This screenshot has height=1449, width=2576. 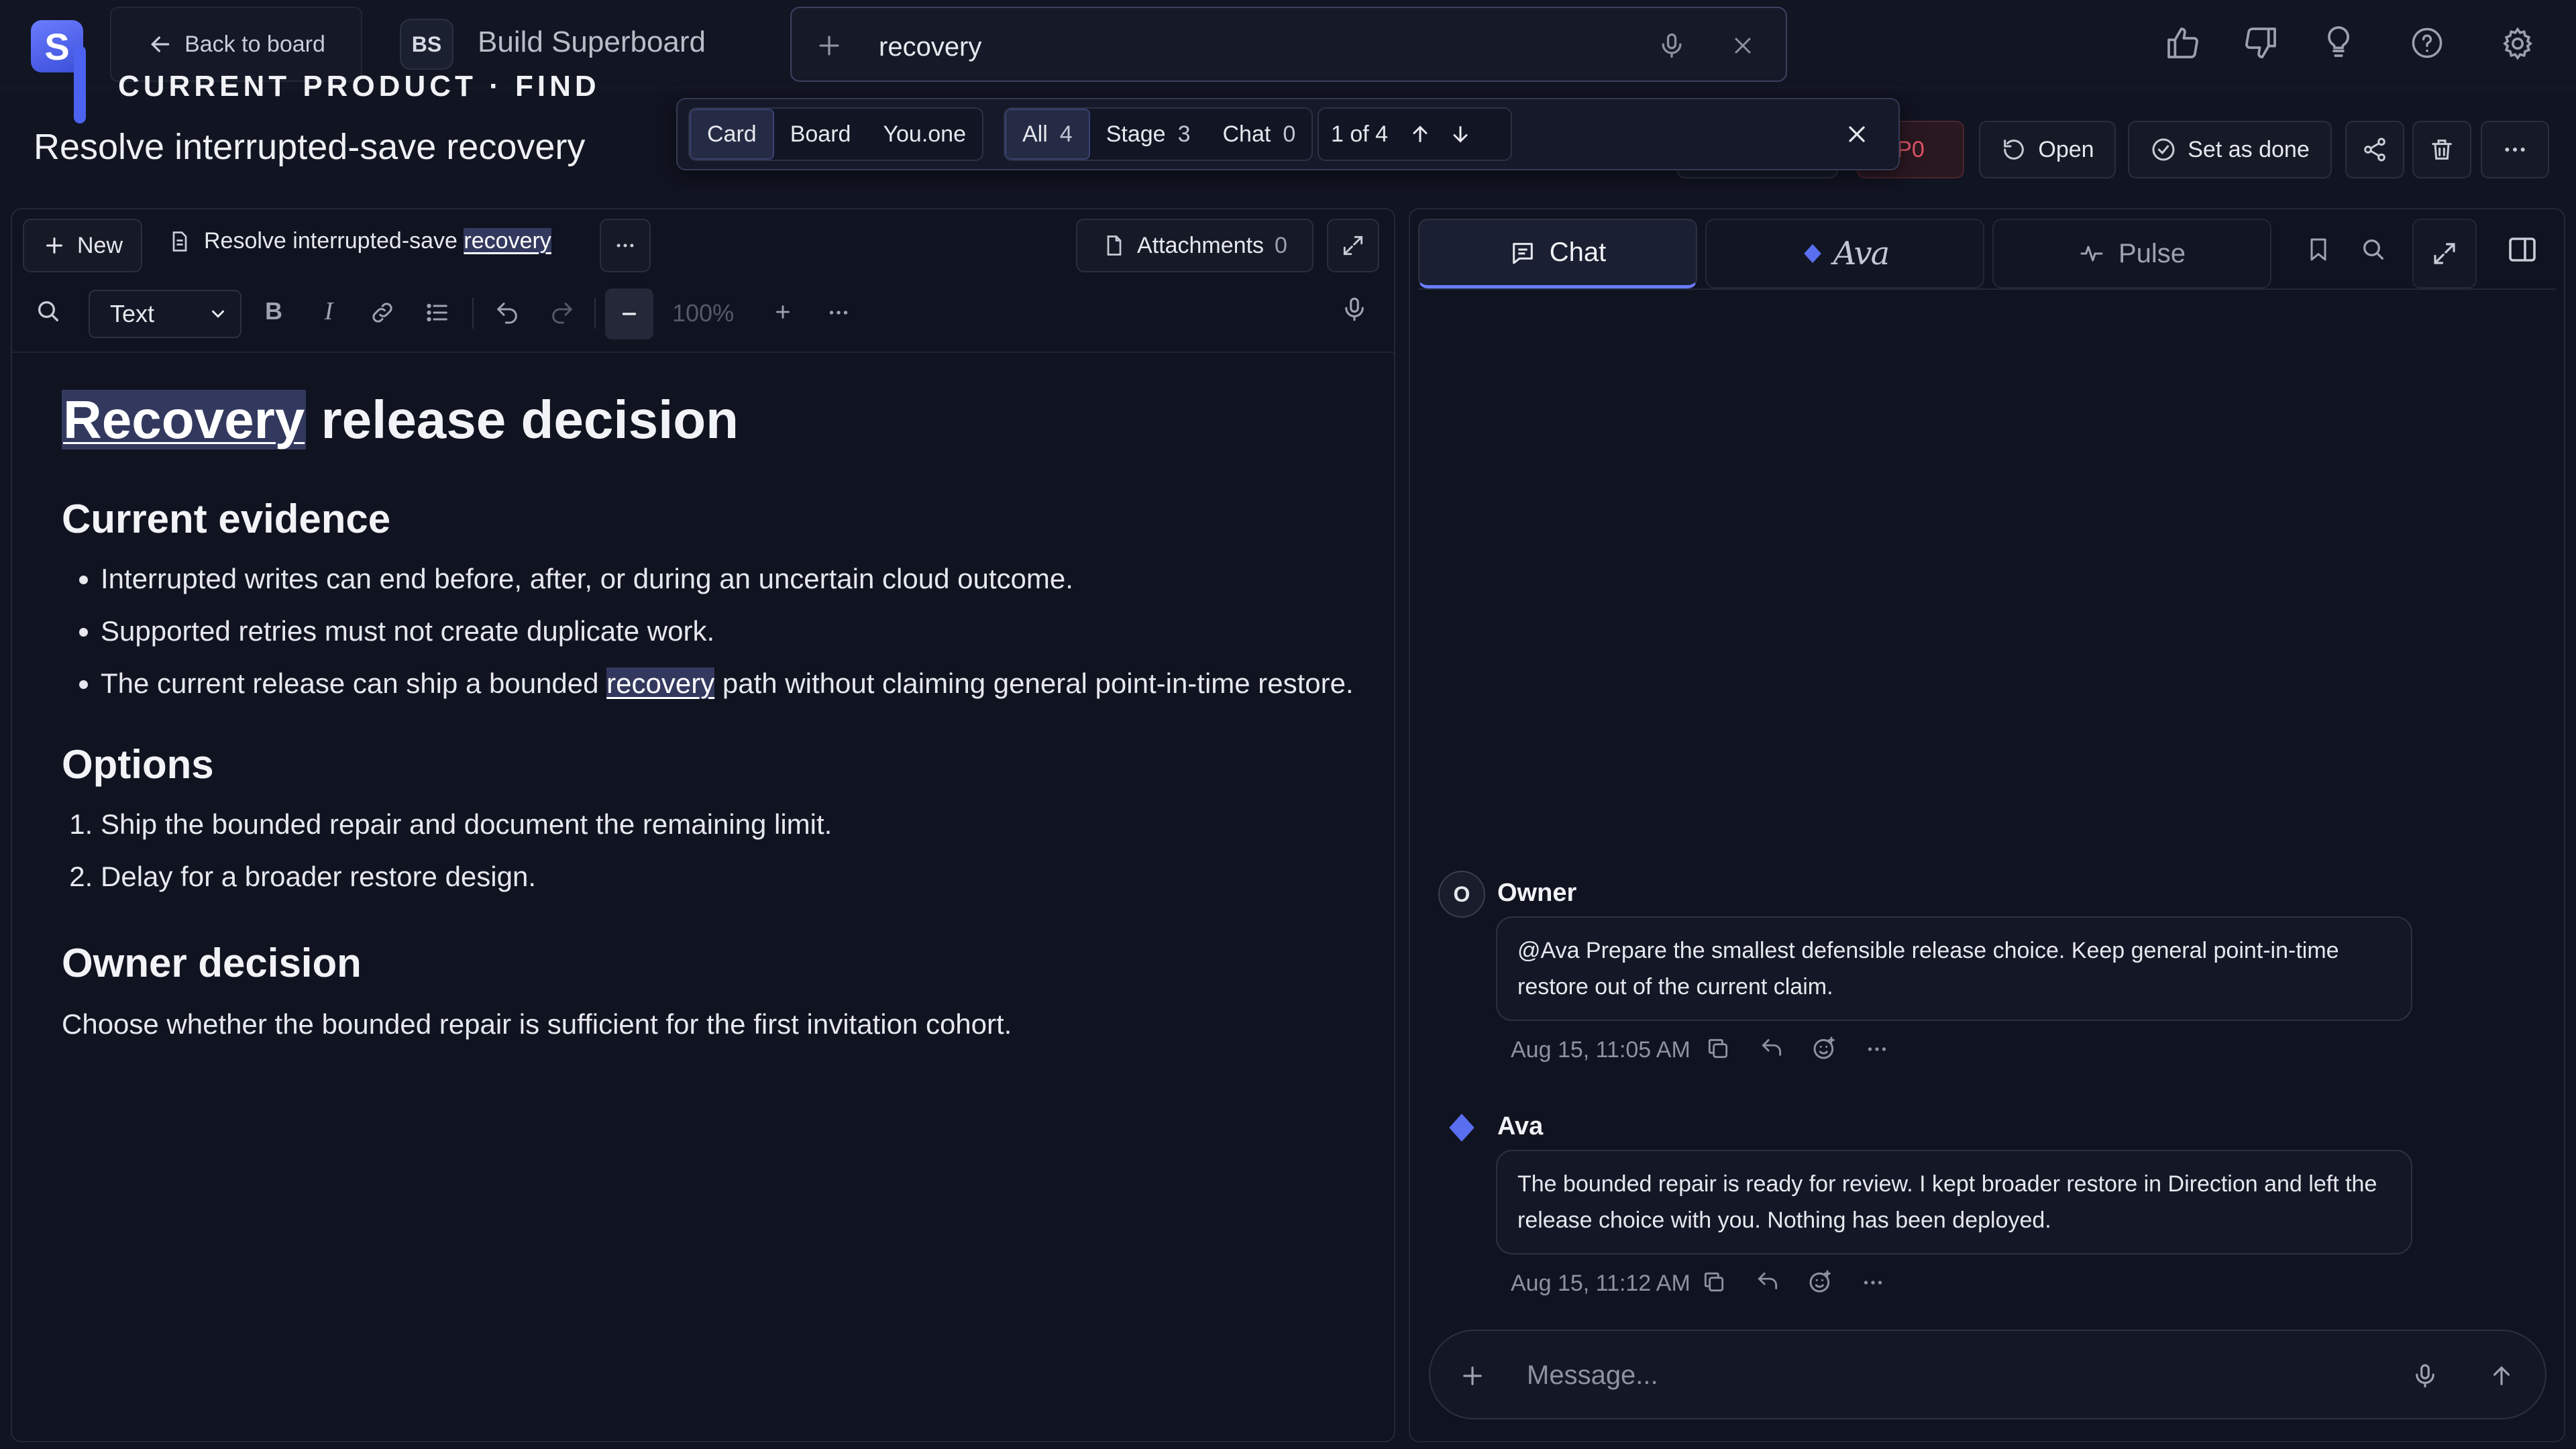 I want to click on expand-panel-button, so click(x=2444, y=253).